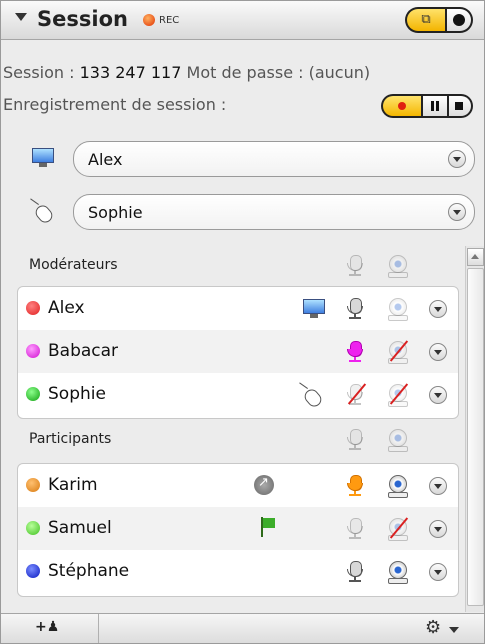  What do you see at coordinates (242, 628) in the screenshot?
I see `panel-footer: +♟ ⚙` at bounding box center [242, 628].